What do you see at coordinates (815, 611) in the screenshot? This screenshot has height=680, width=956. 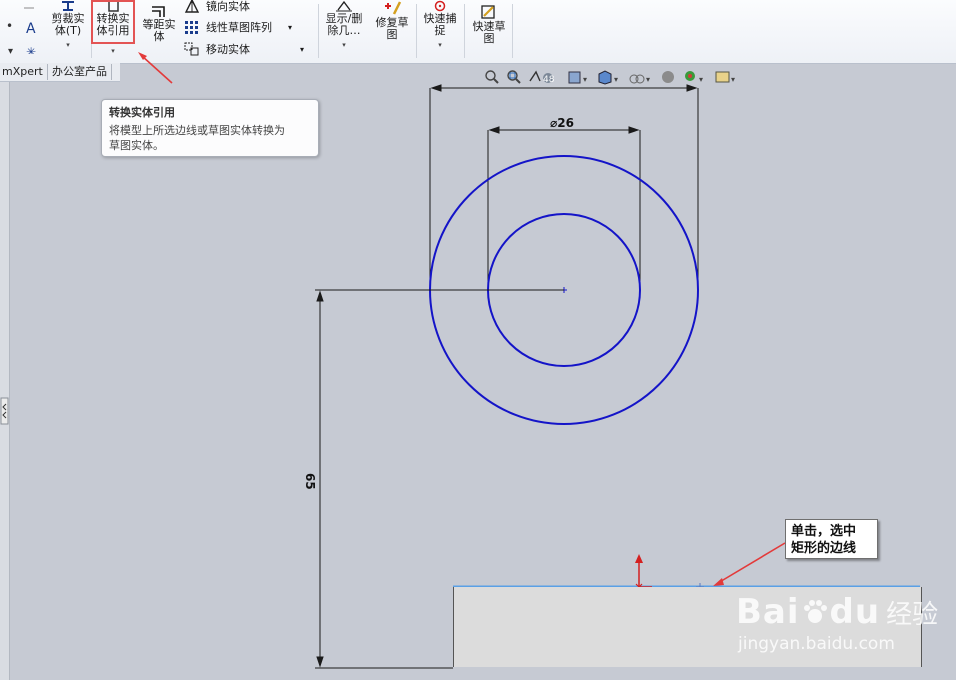 I see `paw-logo-icon` at bounding box center [815, 611].